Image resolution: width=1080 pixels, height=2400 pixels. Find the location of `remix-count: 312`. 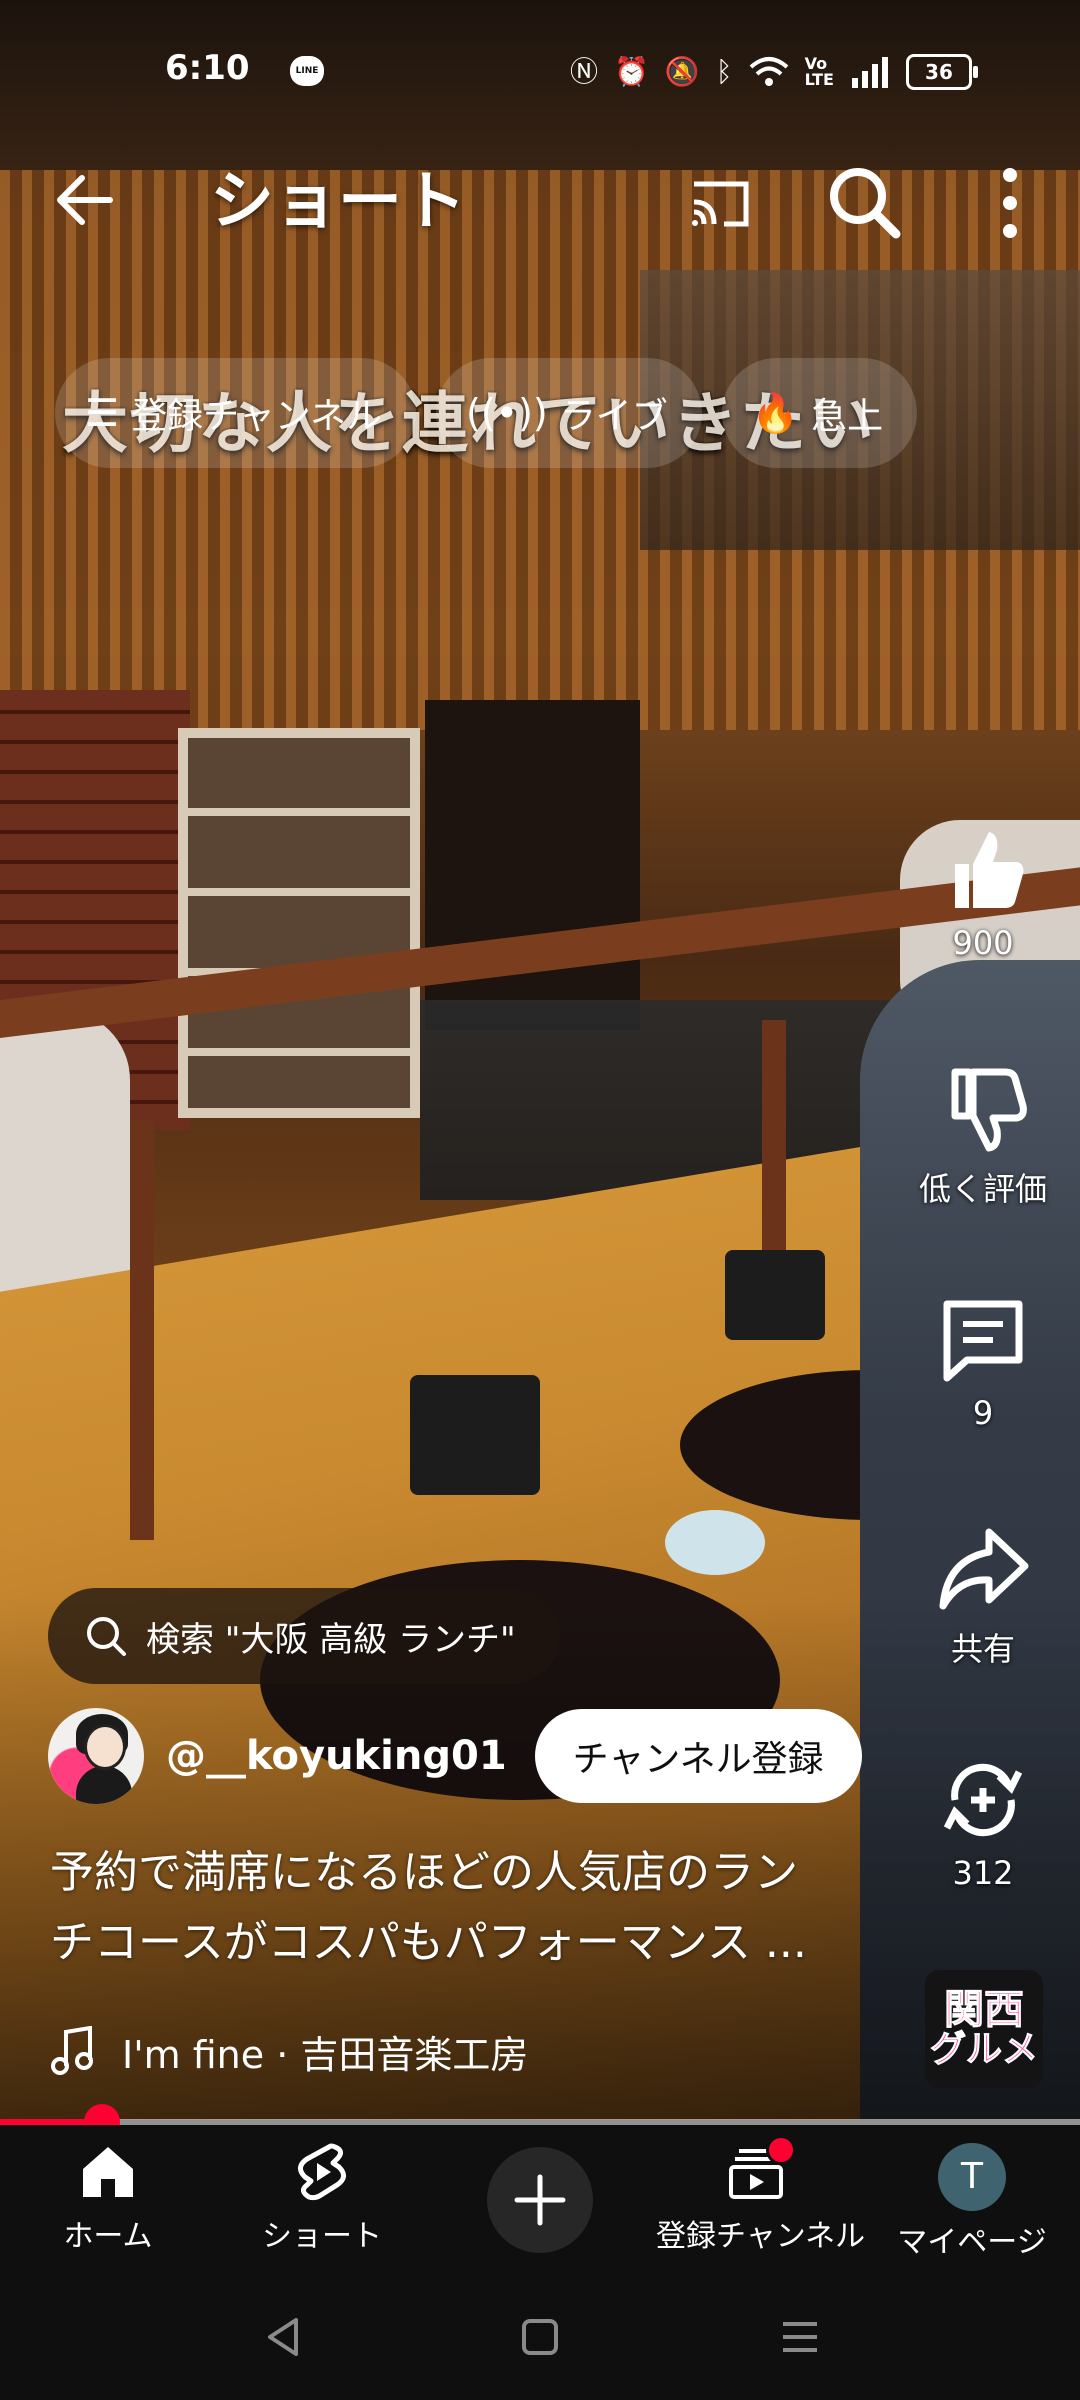

remix-count: 312 is located at coordinates (983, 1873).